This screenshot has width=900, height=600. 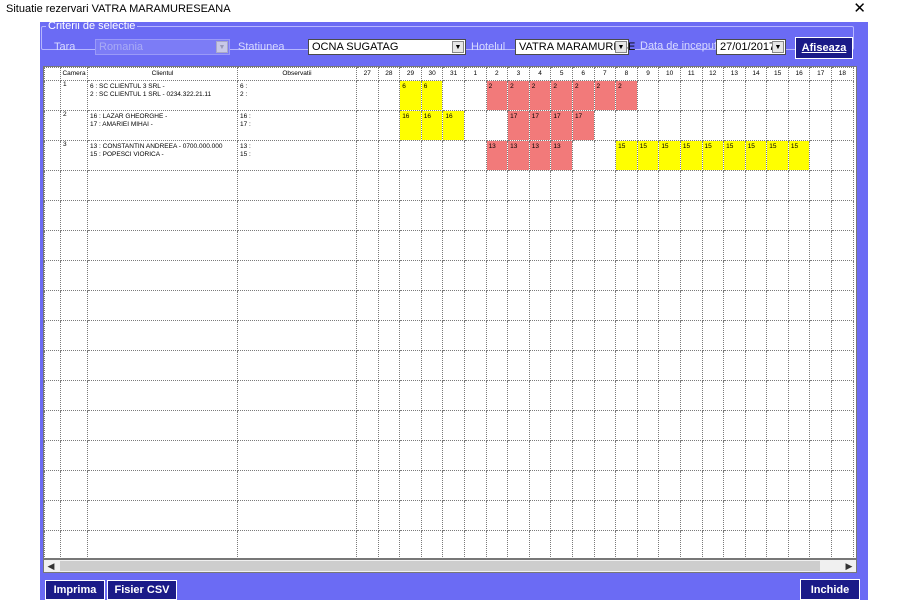 I want to click on fisier-csv-button: Fisier CSV, so click(x=142, y=590).